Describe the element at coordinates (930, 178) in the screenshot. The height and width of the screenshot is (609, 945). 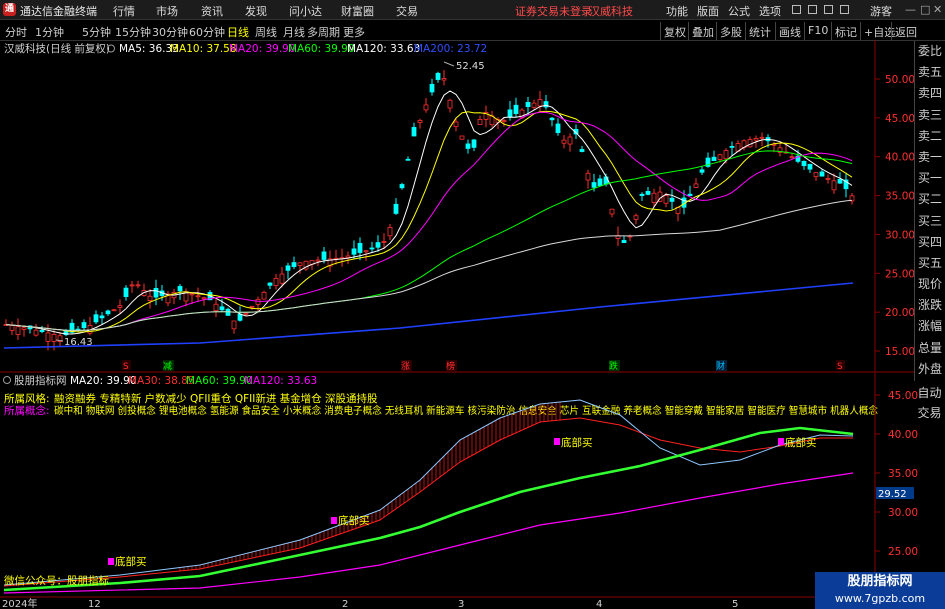
I see `quote-buy1: 买一` at that location.